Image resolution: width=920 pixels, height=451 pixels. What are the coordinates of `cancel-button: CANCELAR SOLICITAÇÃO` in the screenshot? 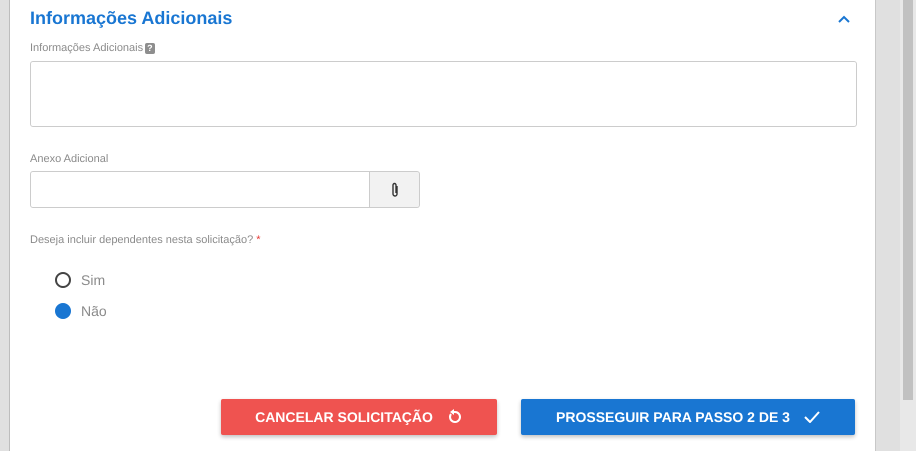 It's located at (359, 417).